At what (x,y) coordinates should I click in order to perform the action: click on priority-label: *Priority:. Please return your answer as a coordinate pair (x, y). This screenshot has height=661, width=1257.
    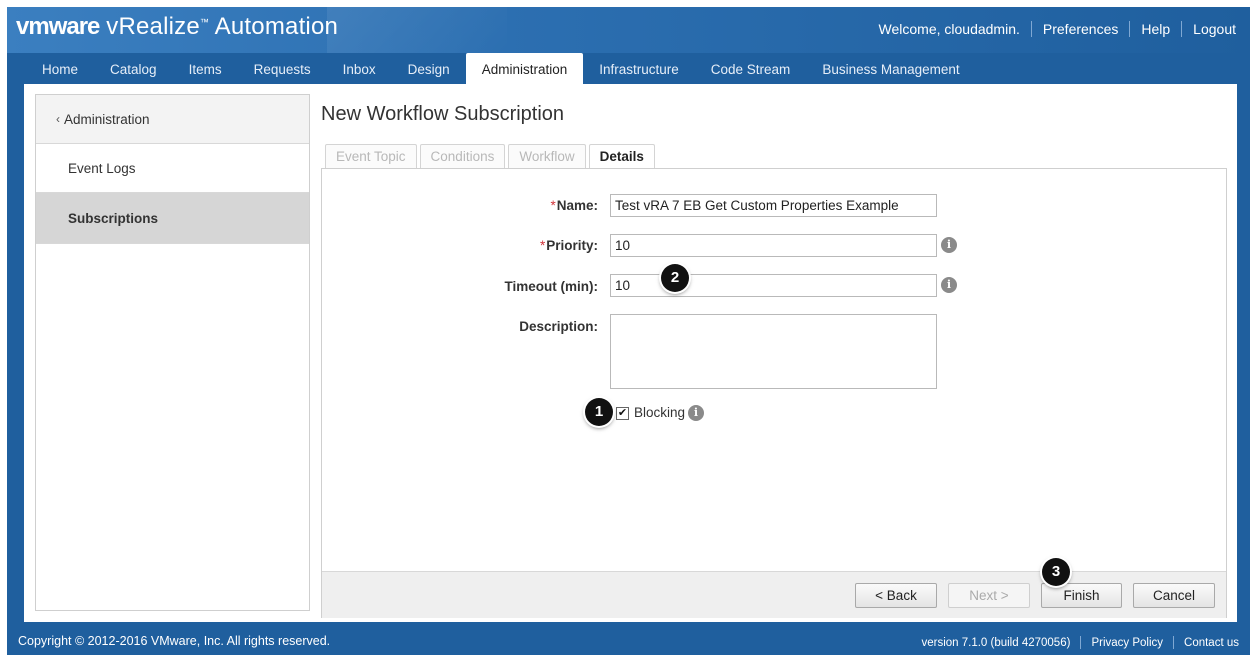
    Looking at the image, I should click on (518, 245).